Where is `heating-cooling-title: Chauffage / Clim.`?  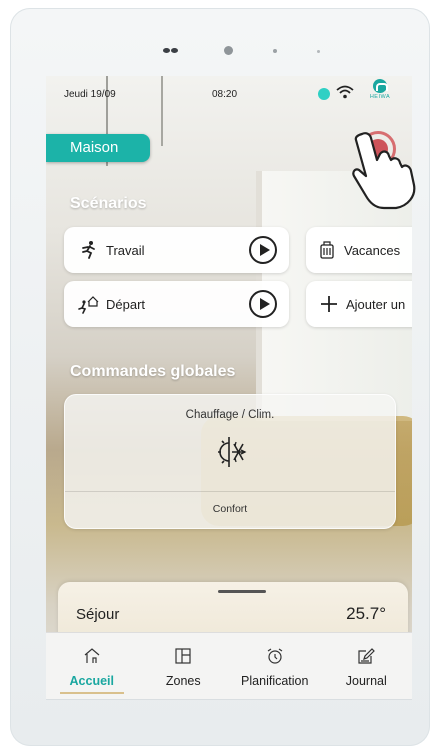 heating-cooling-title: Chauffage / Clim. is located at coordinates (230, 415).